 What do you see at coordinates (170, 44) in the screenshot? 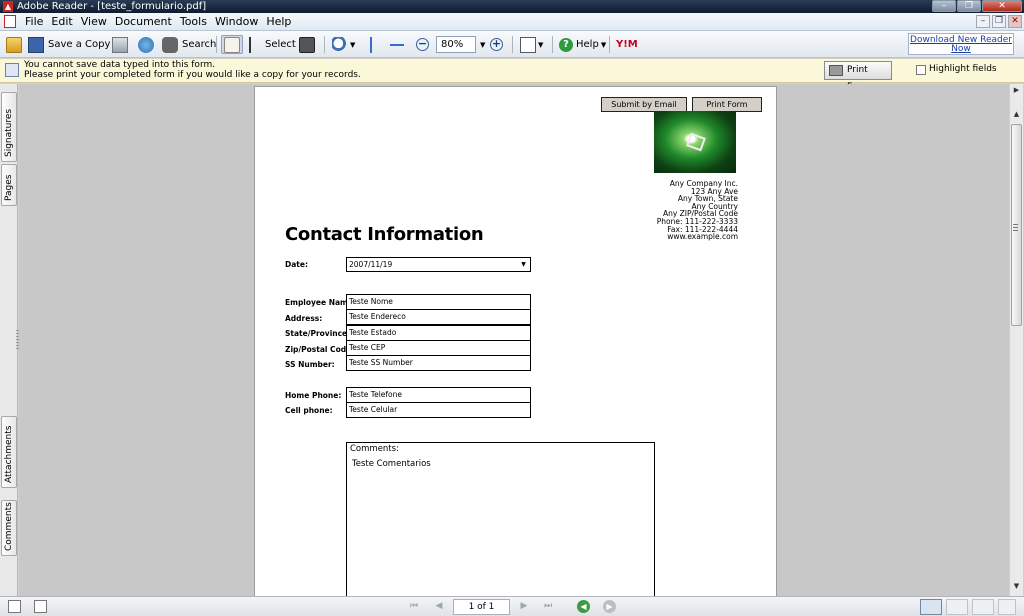
I see `binoculars-icon` at bounding box center [170, 44].